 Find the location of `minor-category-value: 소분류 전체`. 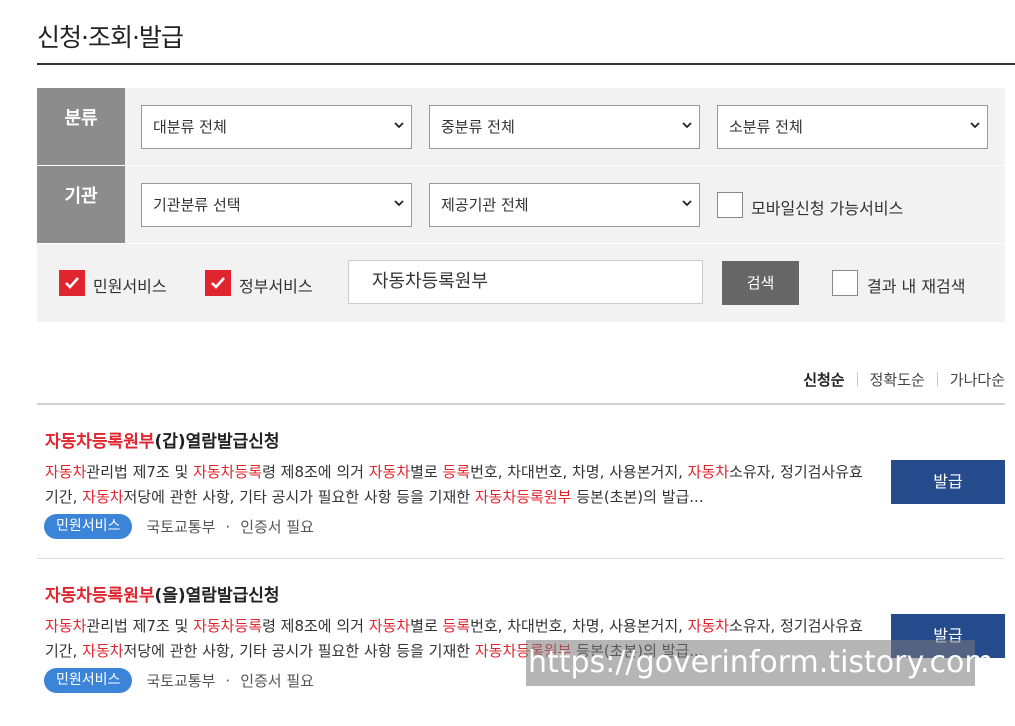

minor-category-value: 소분류 전체 is located at coordinates (766, 127).